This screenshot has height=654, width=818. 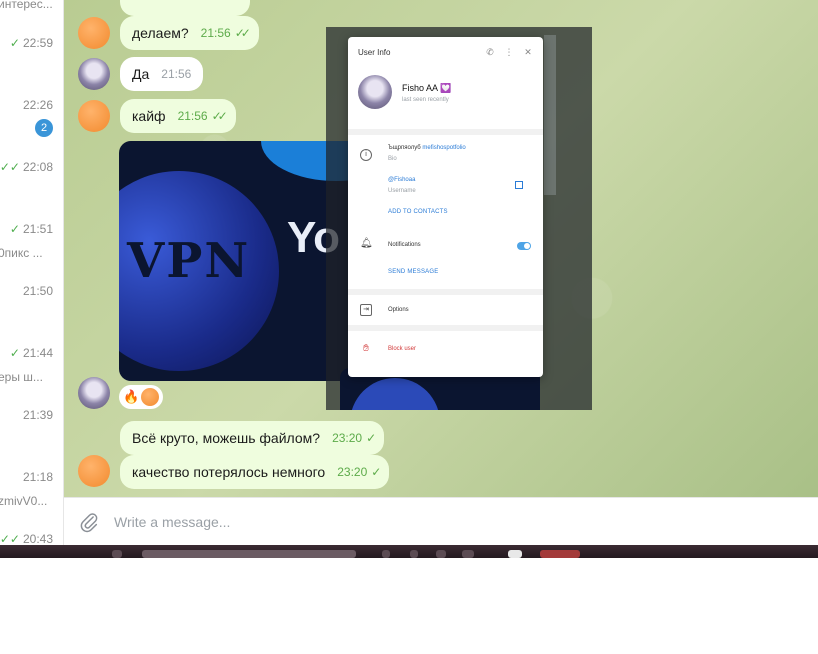 What do you see at coordinates (229, 472) in the screenshot?
I see `message-text: качество потерялось немного` at bounding box center [229, 472].